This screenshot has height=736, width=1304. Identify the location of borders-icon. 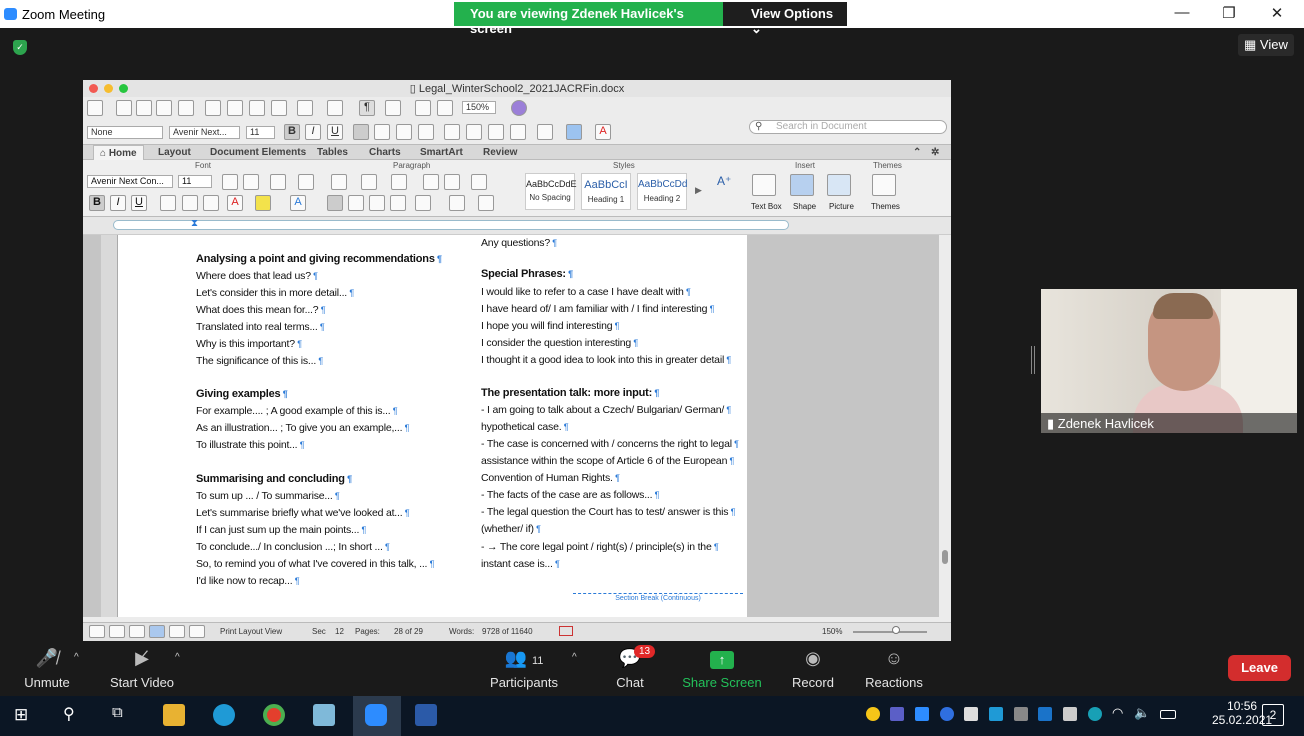
(545, 132).